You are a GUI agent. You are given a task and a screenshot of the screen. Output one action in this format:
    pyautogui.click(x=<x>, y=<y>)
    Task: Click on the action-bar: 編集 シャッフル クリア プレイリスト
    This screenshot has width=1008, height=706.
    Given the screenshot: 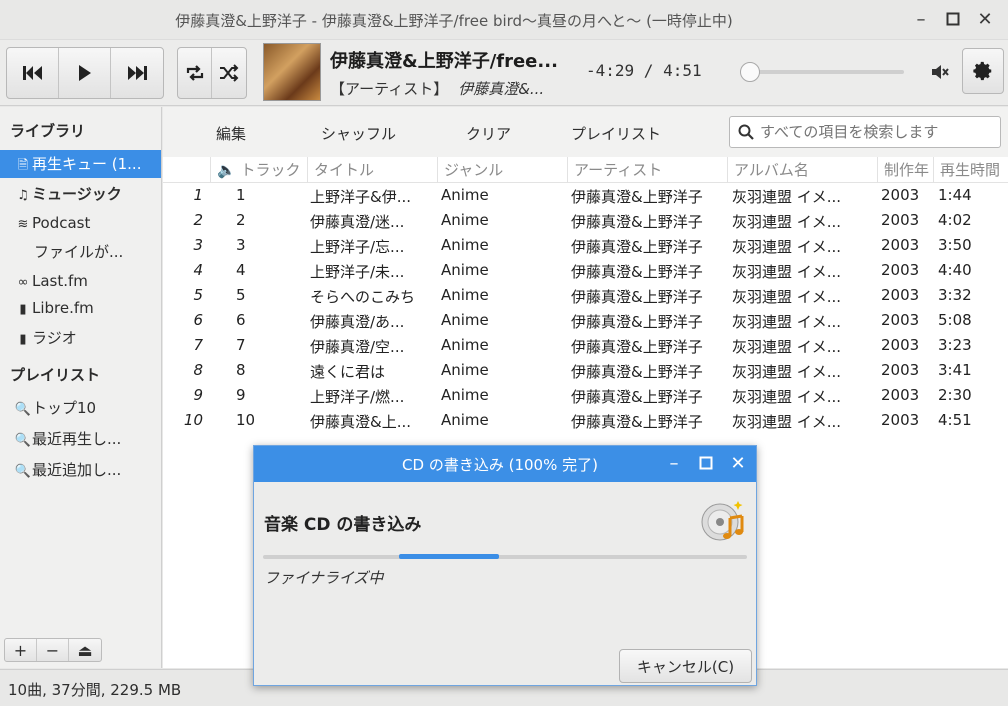 What is the action you would take?
    pyautogui.click(x=585, y=132)
    